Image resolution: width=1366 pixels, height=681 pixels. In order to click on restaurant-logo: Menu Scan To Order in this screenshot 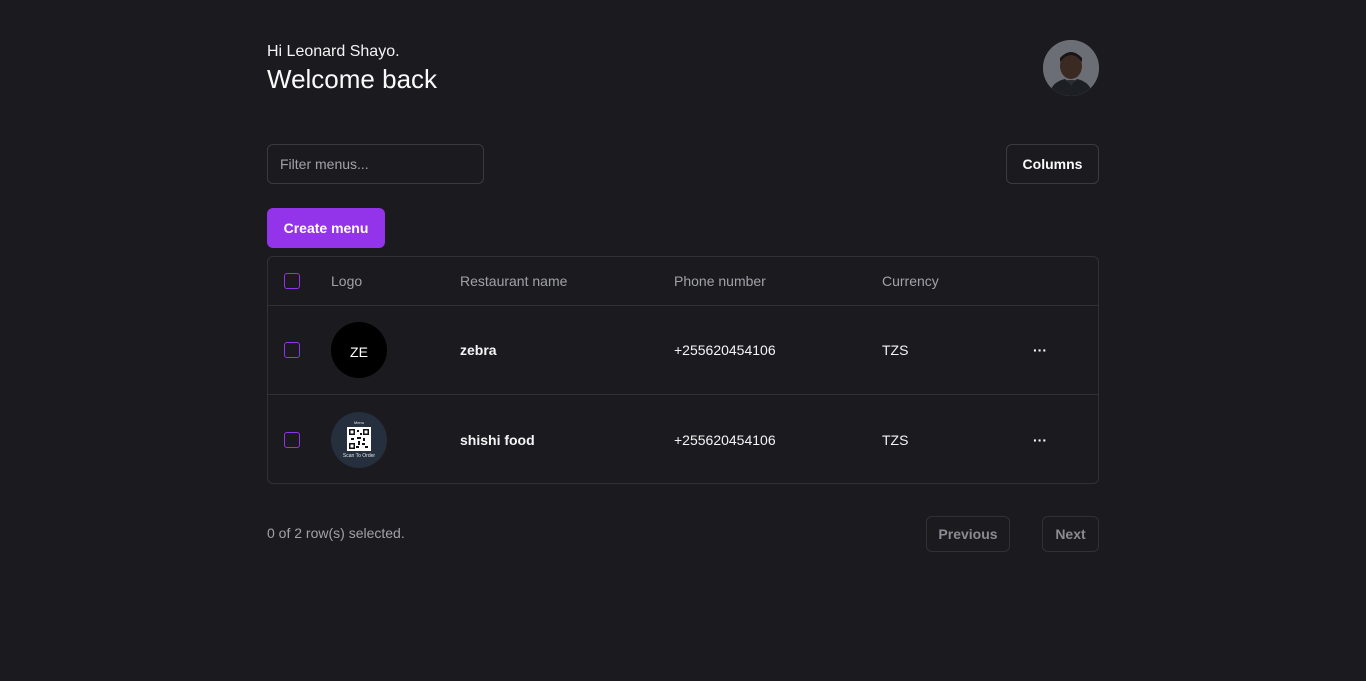, I will do `click(359, 439)`.